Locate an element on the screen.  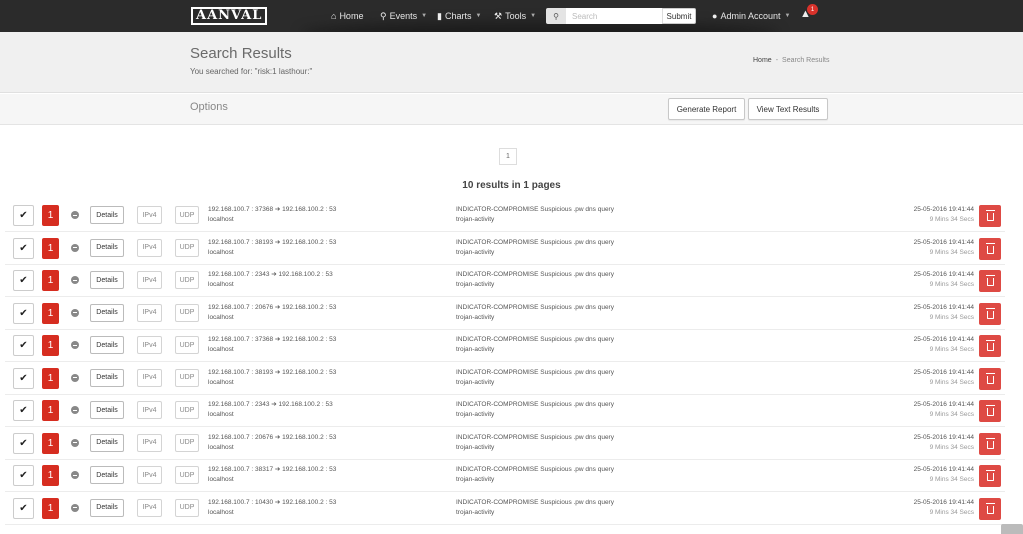
ip-version-tag: IPv4 is located at coordinates (149, 410).